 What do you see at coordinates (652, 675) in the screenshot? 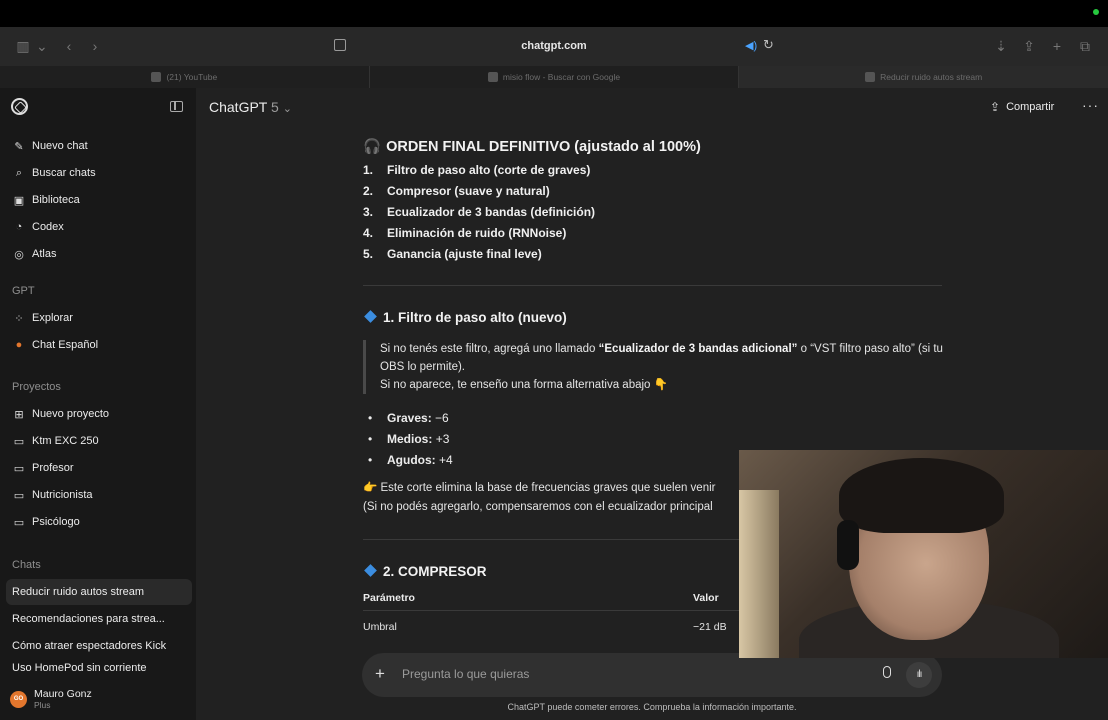
I see `composer: + Pregunta lo que quieras ılı` at bounding box center [652, 675].